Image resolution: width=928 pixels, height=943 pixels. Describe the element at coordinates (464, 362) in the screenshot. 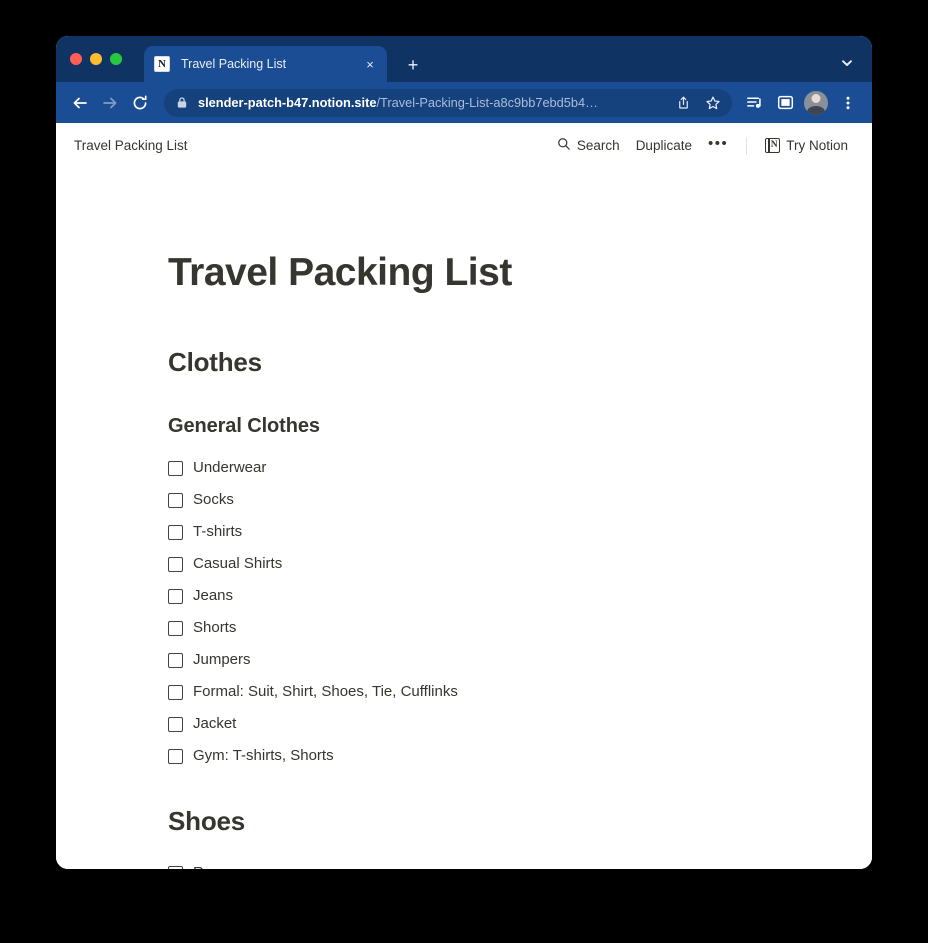

I see `heading-clothes: Clothes` at that location.